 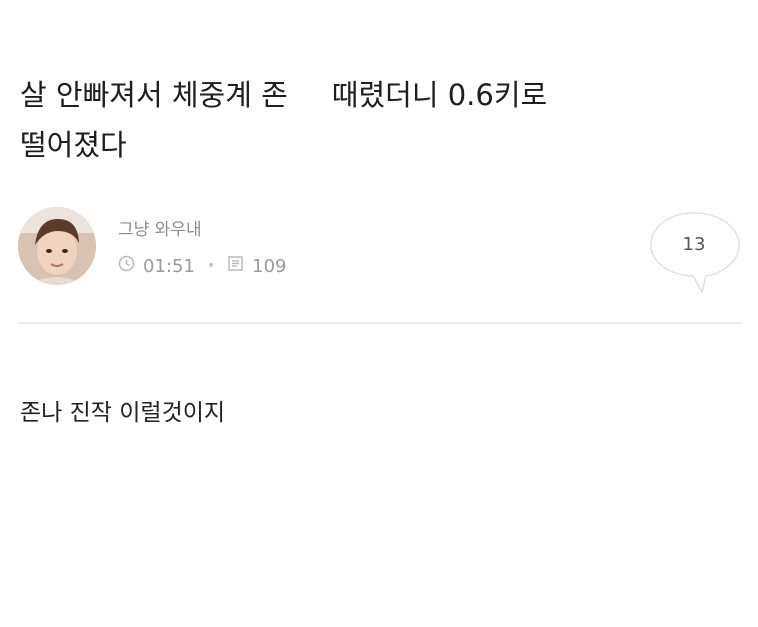 I want to click on post-title-line2: 떨어졌다, so click(x=73, y=145).